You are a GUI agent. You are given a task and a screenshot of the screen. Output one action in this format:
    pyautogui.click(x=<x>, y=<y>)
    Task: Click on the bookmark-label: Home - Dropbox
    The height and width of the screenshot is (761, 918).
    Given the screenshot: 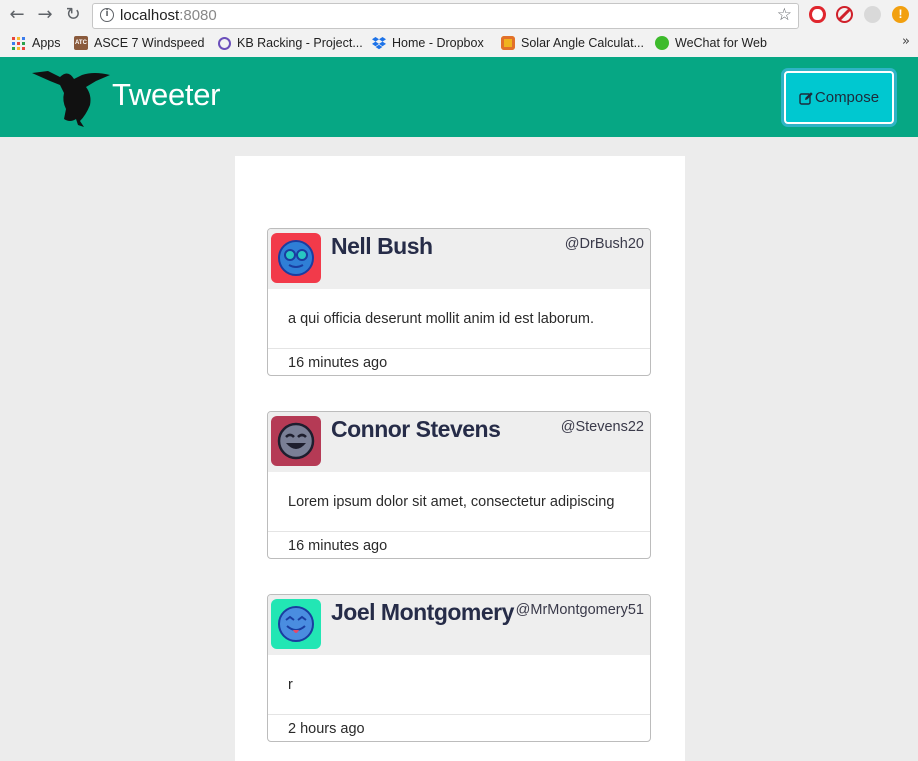 What is the action you would take?
    pyautogui.click(x=438, y=43)
    